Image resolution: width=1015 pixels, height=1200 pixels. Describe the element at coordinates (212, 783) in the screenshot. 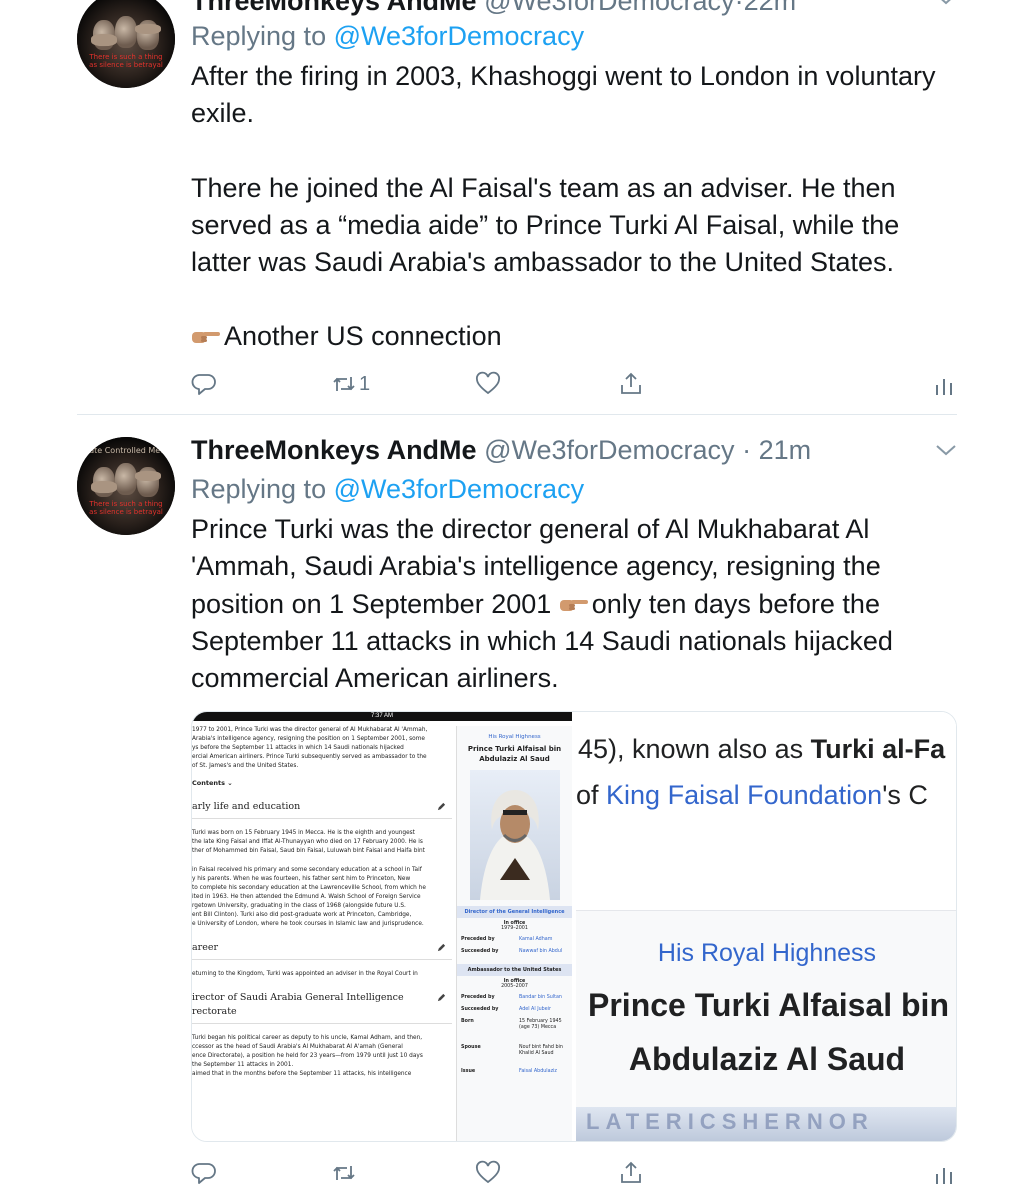

I see `wiki-contents-toggle: Contents ⌄` at that location.